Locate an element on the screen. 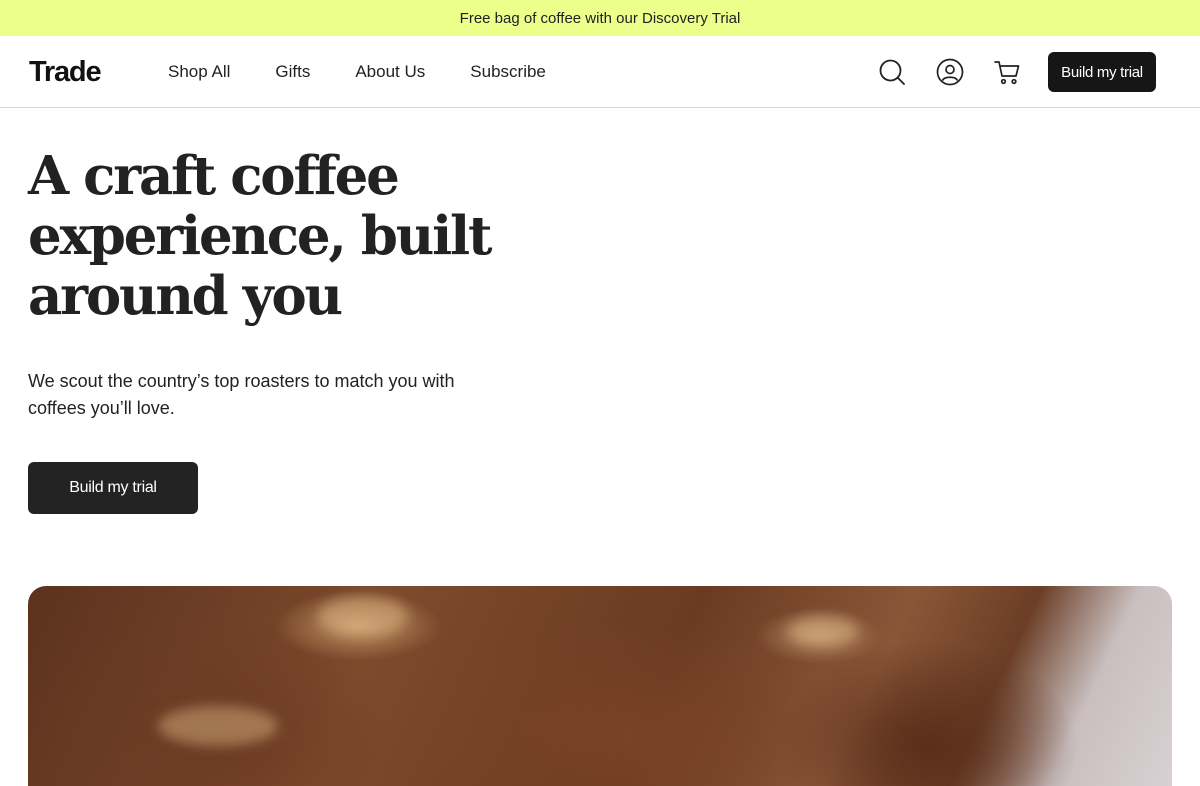 The height and width of the screenshot is (786, 1200). main-nav: Shop All Gifts About Us Subscribe is located at coordinates (379, 72).